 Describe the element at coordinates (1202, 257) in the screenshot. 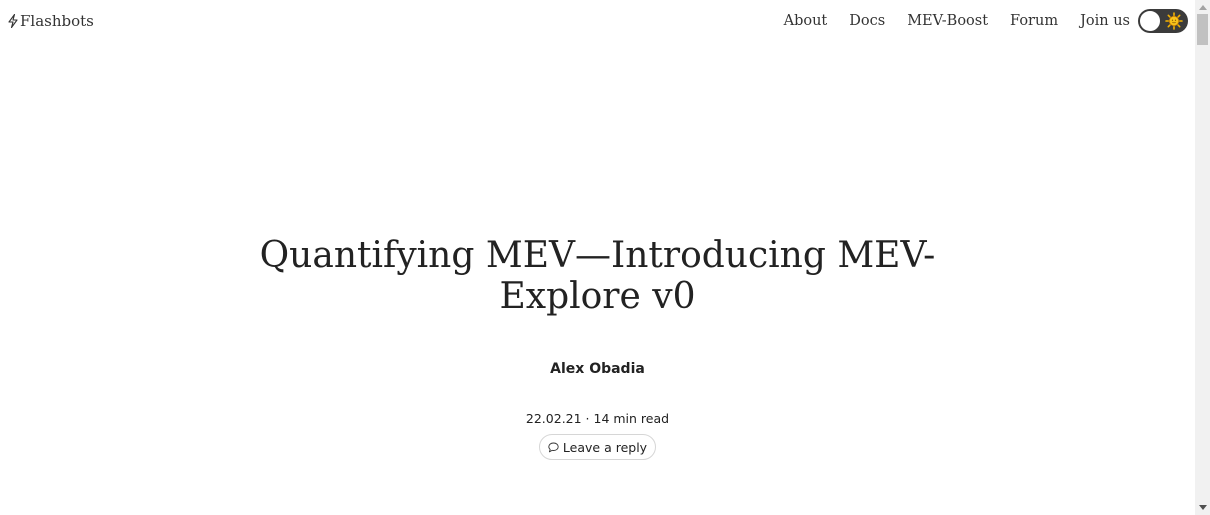

I see `vertical-scrollbar` at that location.